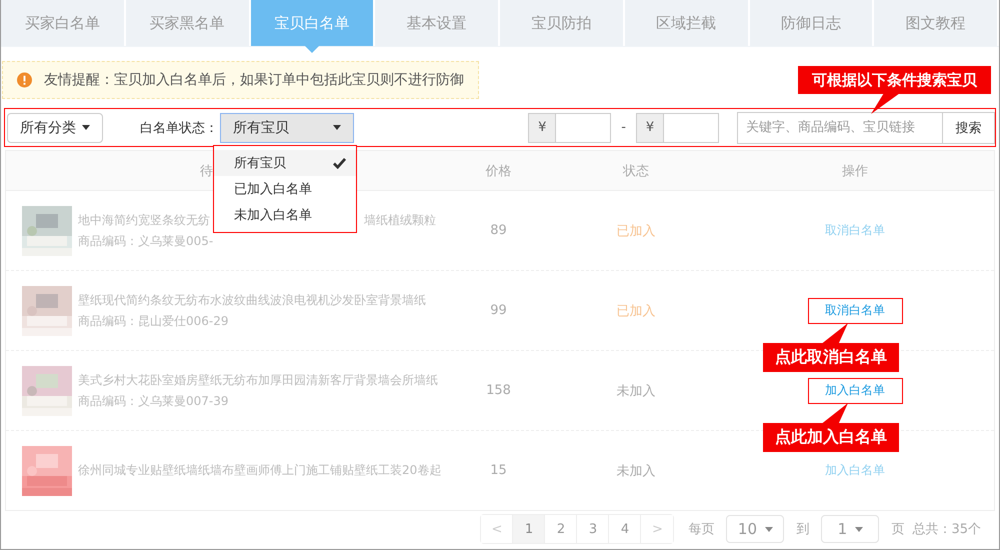 This screenshot has height=550, width=1000. I want to click on keyword-field: 关键字、商品编码、宝贝链接 搜索, so click(866, 128).